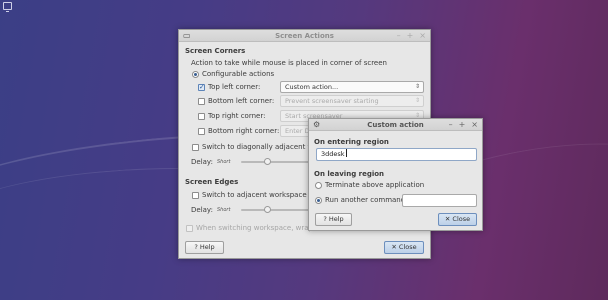 The image size is (608, 300). What do you see at coordinates (201, 87) in the screenshot?
I see `top-left-corner-checkbox` at bounding box center [201, 87].